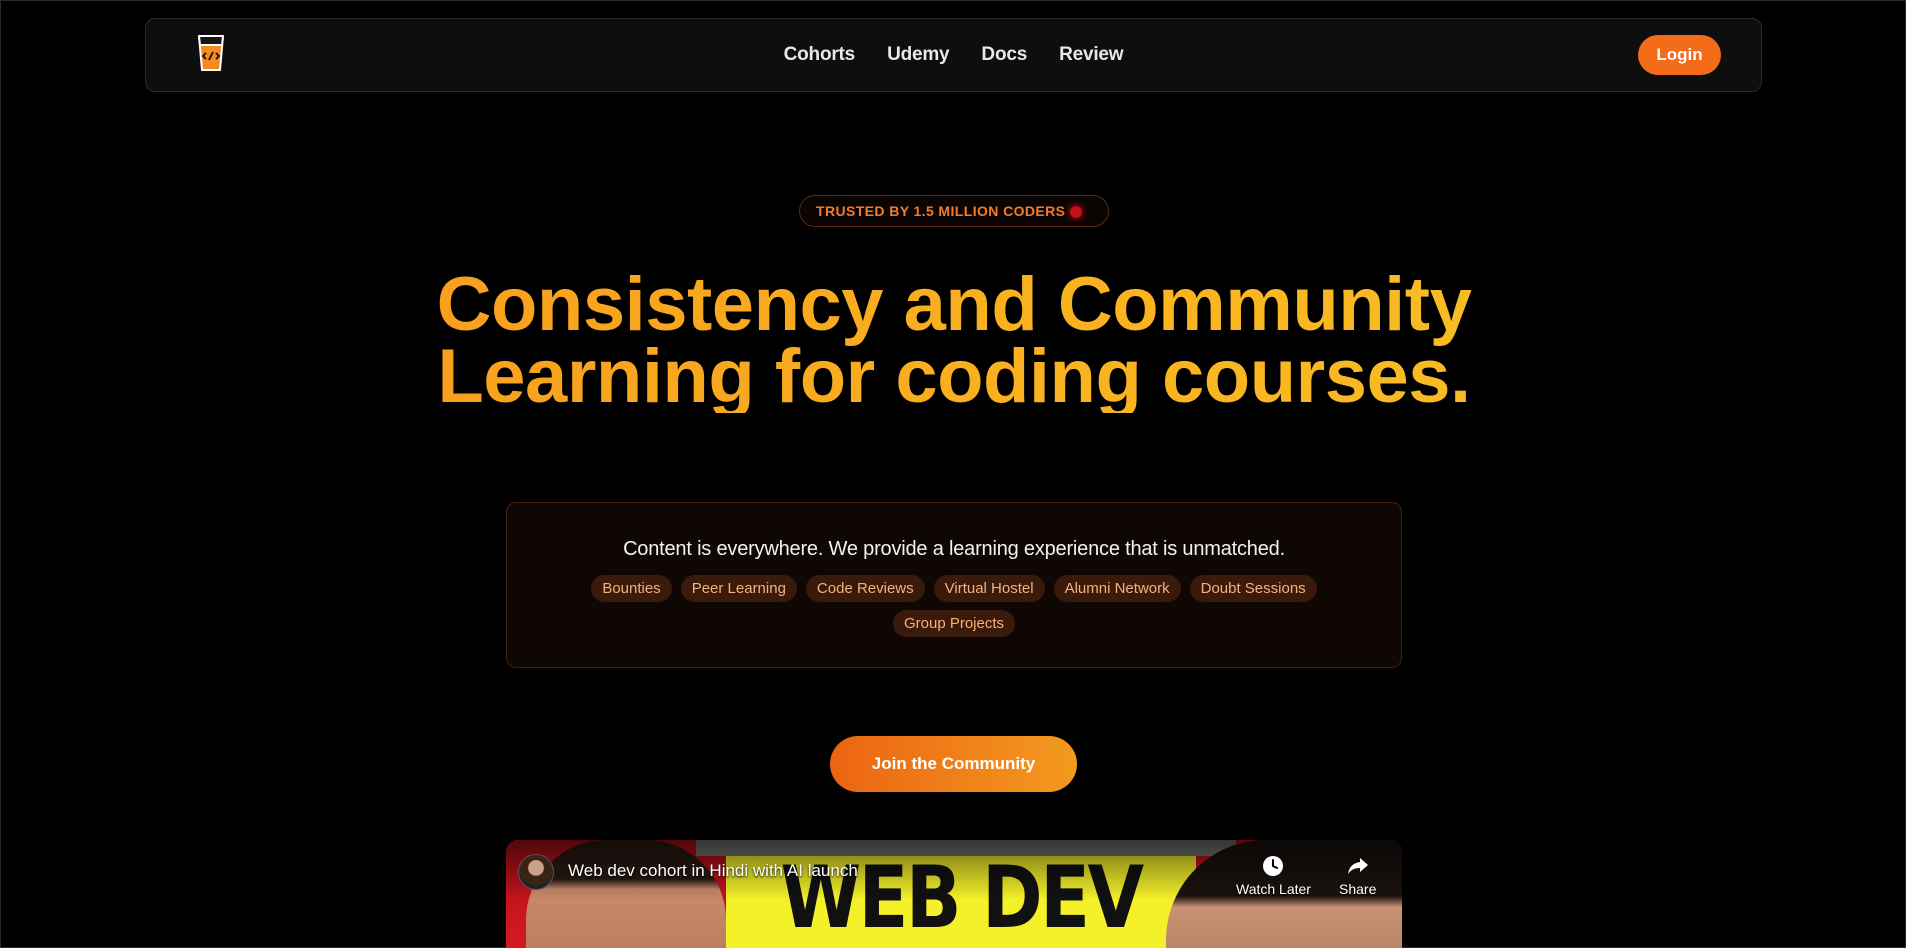  Describe the element at coordinates (1117, 588) in the screenshot. I see `chip-alumni-network: Alumni Network` at that location.